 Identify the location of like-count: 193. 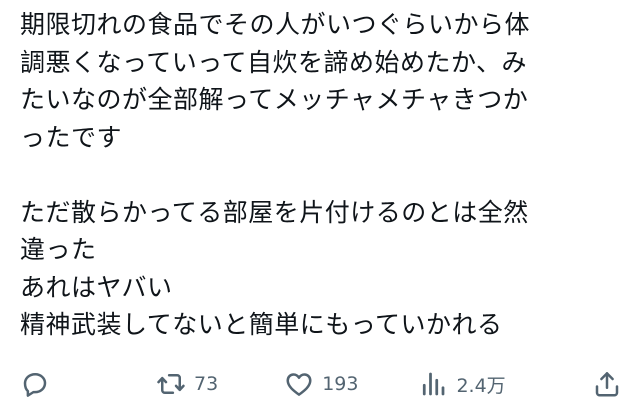
(340, 384).